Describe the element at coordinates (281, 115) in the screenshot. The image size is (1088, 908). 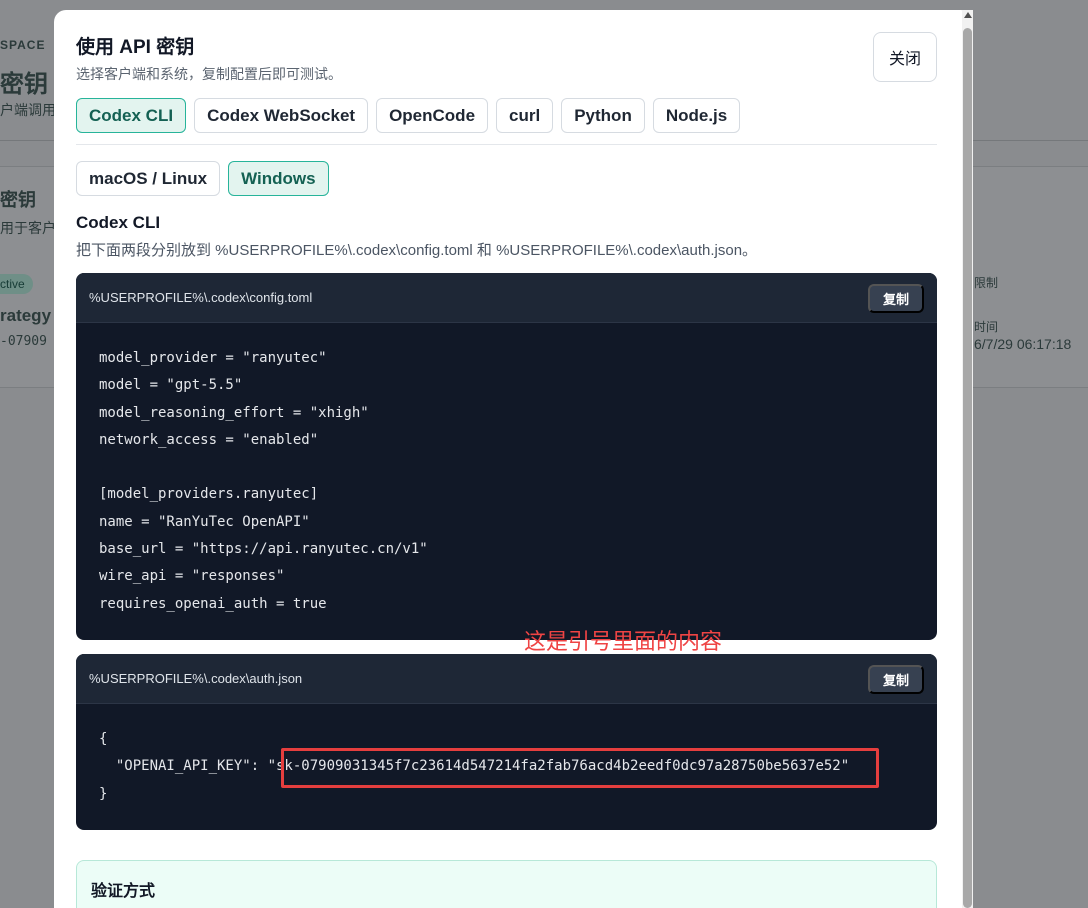
I see `tab-codex-websocket: Codex WebSocket` at that location.